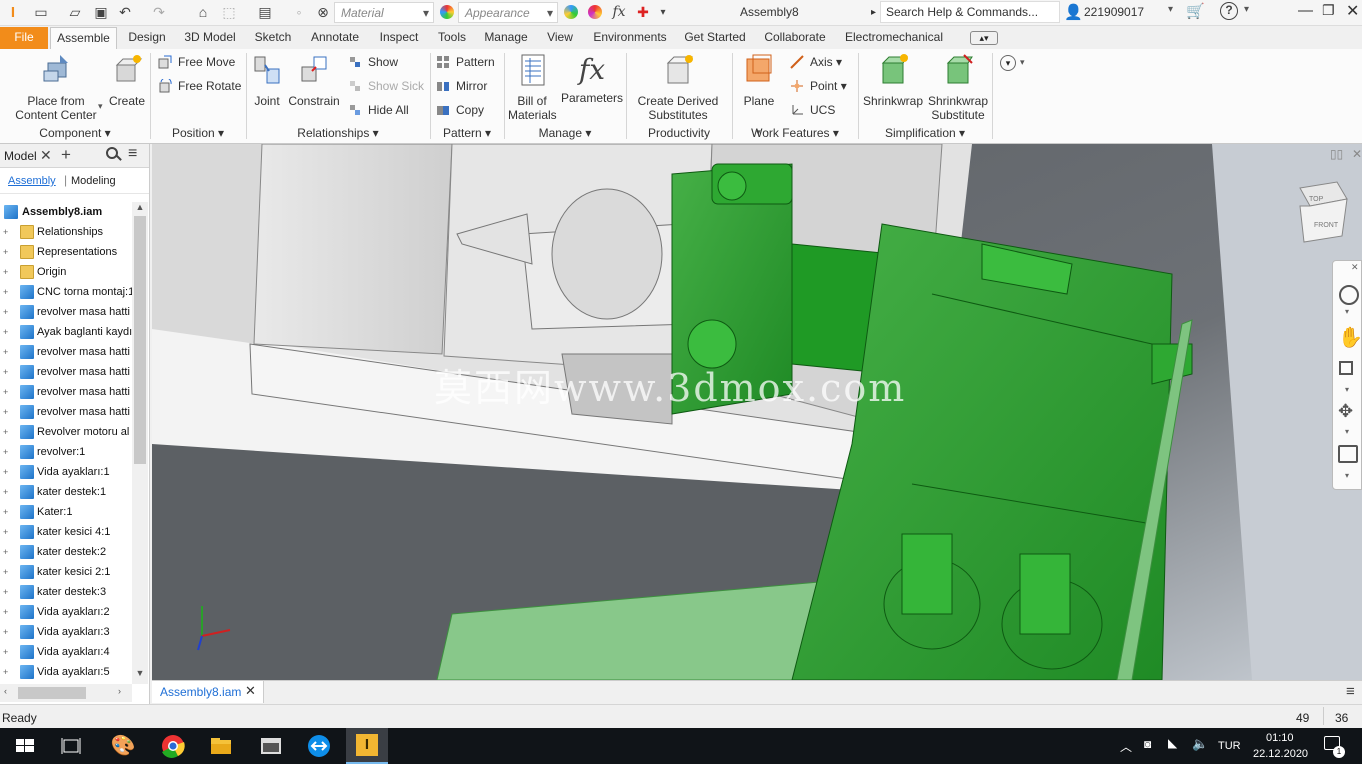  Describe the element at coordinates (41, 12) in the screenshot. I see `new-file-icon: ▭` at that location.